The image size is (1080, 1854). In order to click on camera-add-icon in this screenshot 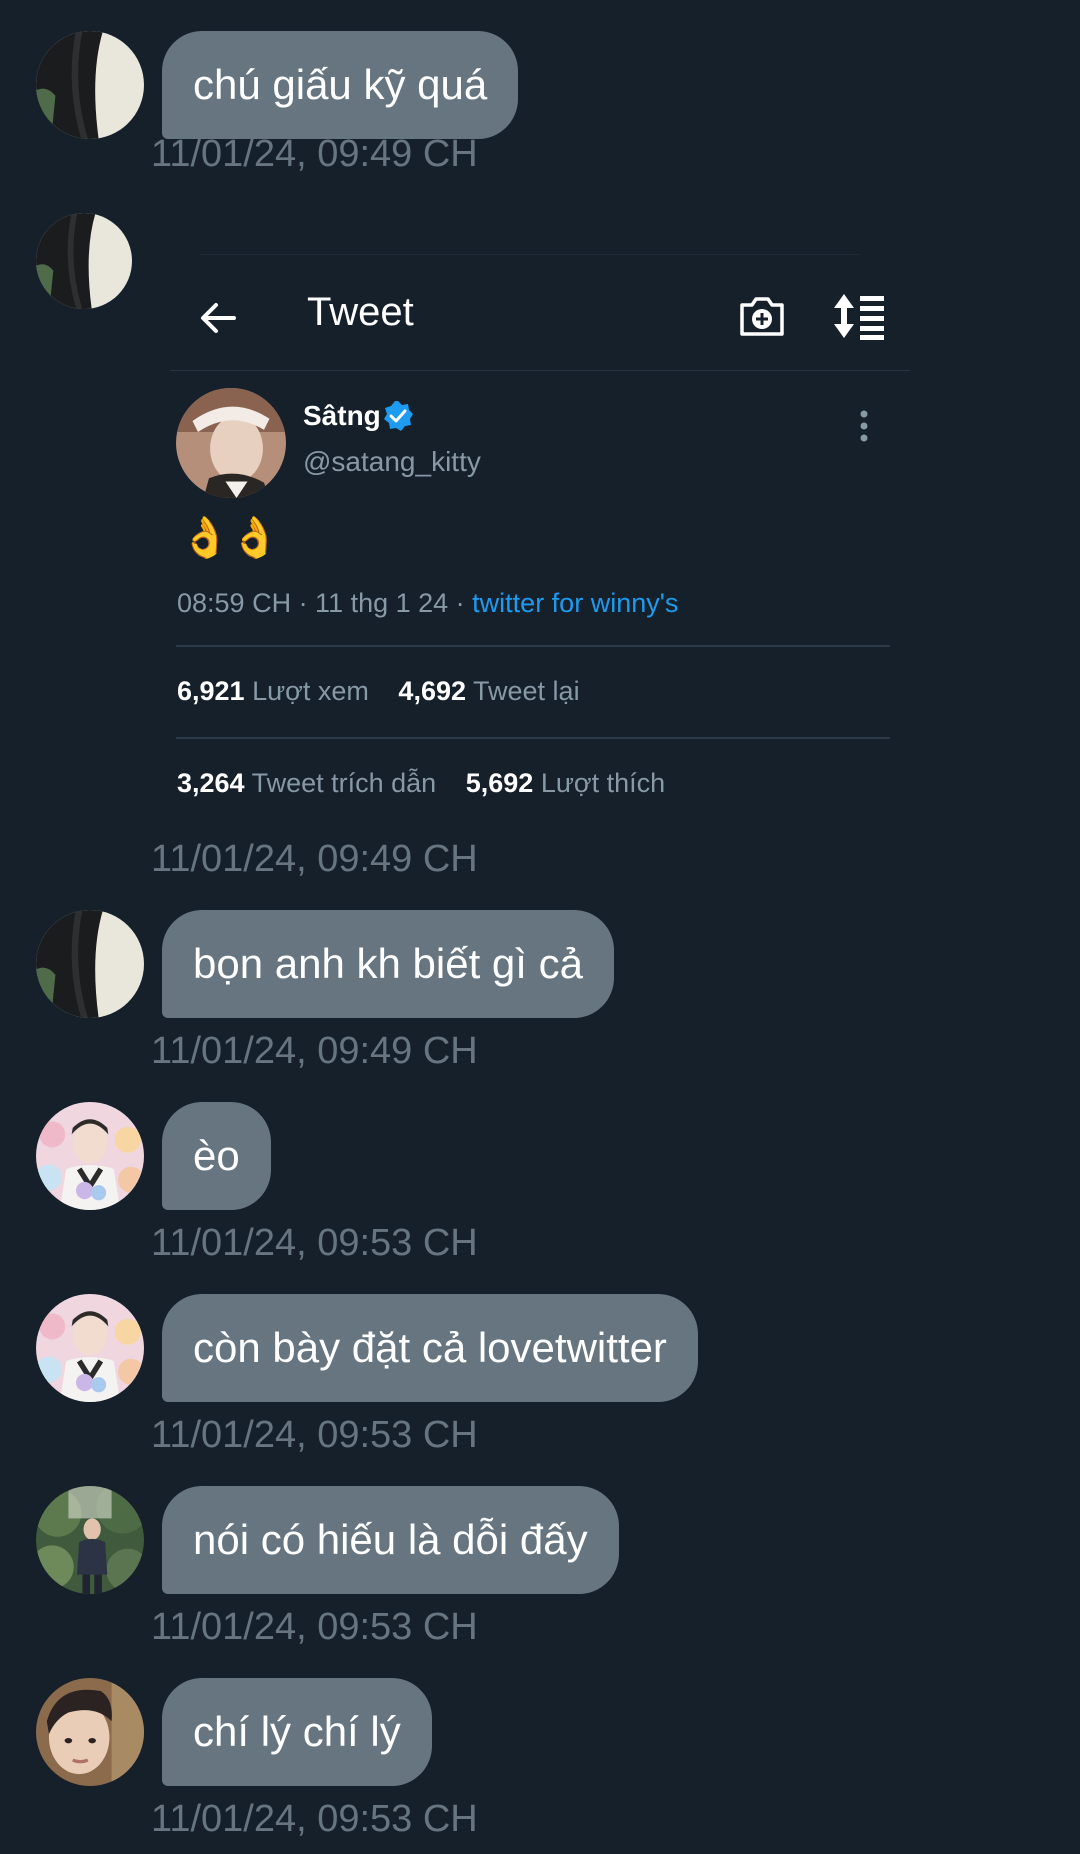, I will do `click(762, 316)`.